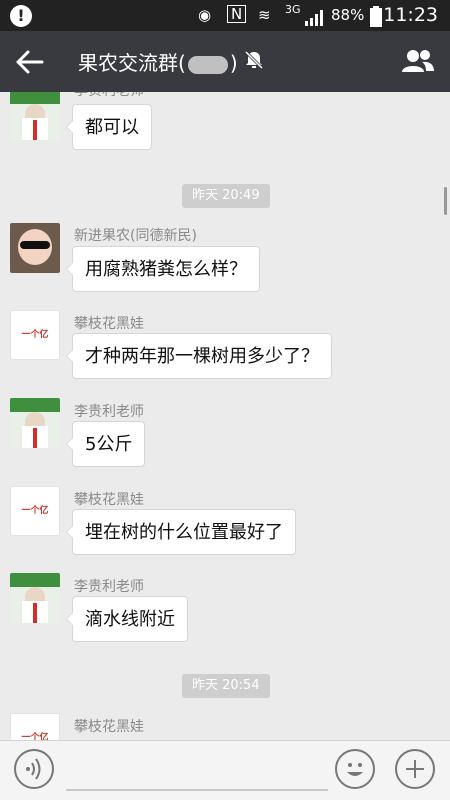 The image size is (450, 800). Describe the element at coordinates (418, 61) in the screenshot. I see `group-icon` at that location.